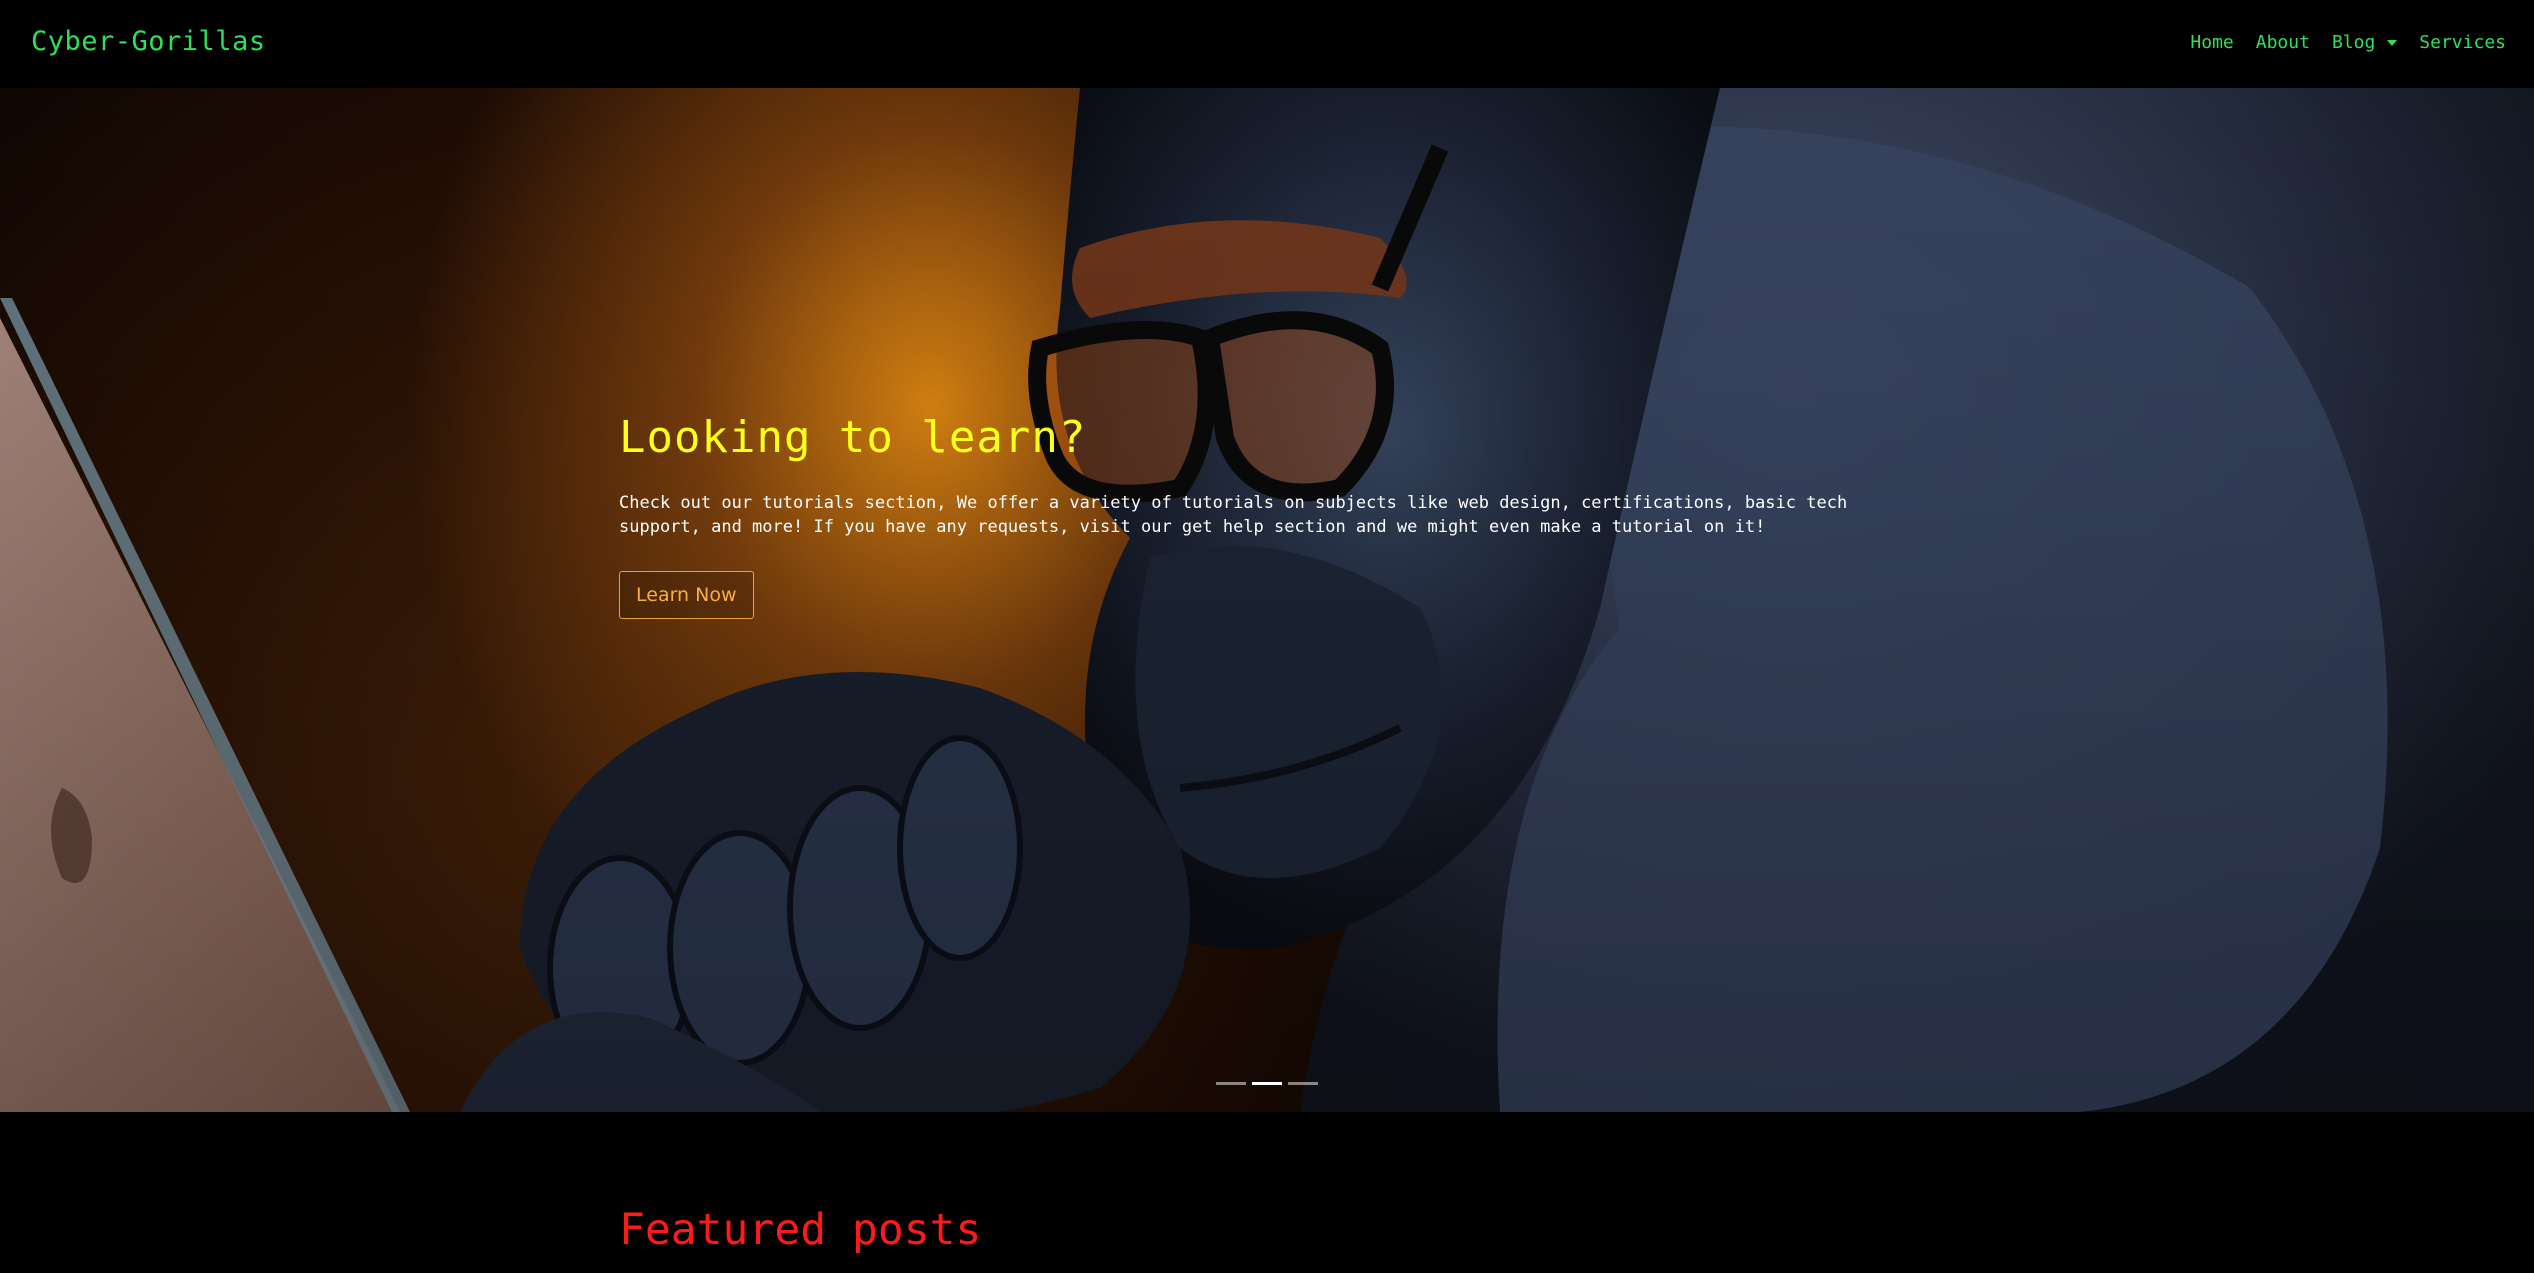  What do you see at coordinates (2462, 42) in the screenshot?
I see `nav-services: Services` at bounding box center [2462, 42].